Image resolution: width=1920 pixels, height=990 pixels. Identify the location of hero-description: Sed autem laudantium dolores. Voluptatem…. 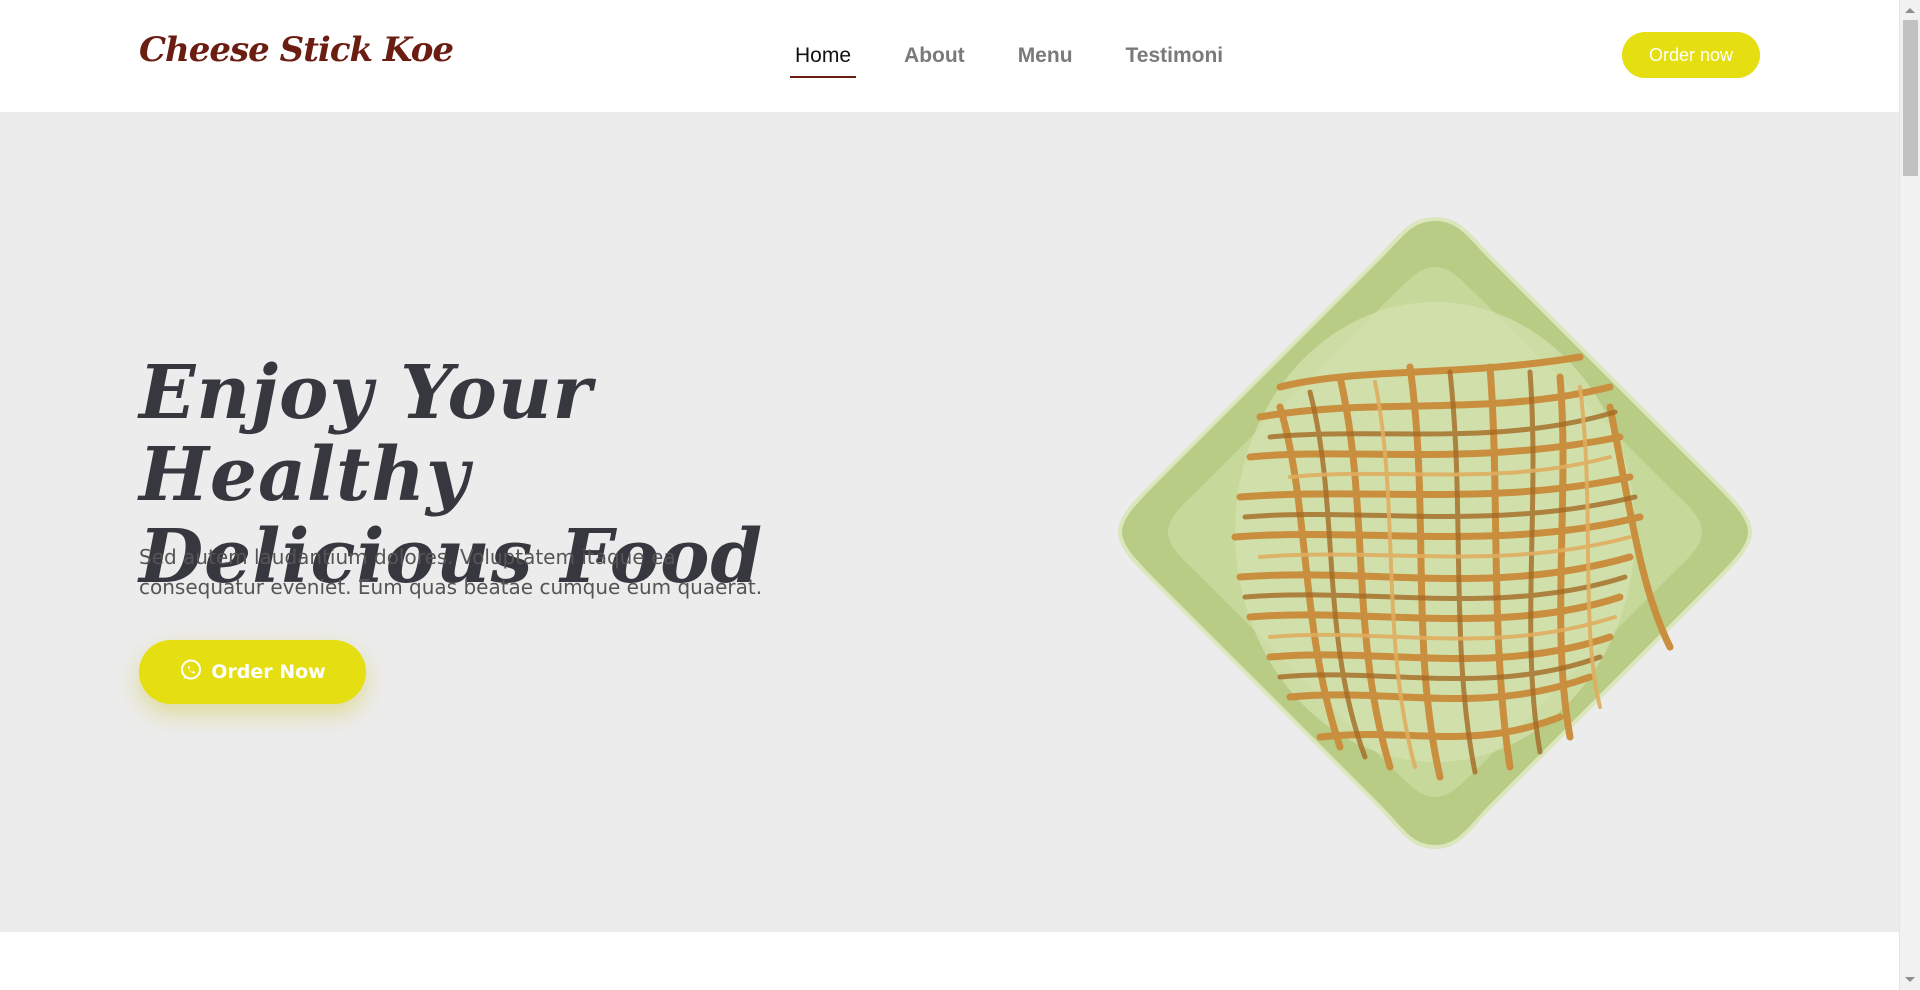
(451, 572).